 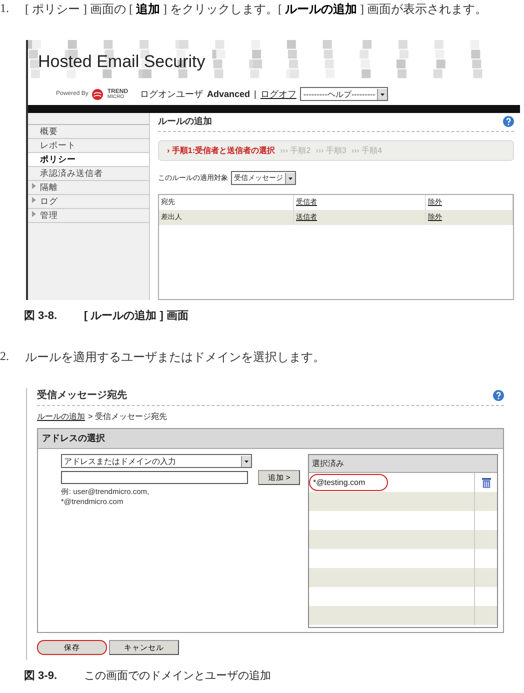 What do you see at coordinates (98, 94) in the screenshot?
I see `ball-logo-icon` at bounding box center [98, 94].